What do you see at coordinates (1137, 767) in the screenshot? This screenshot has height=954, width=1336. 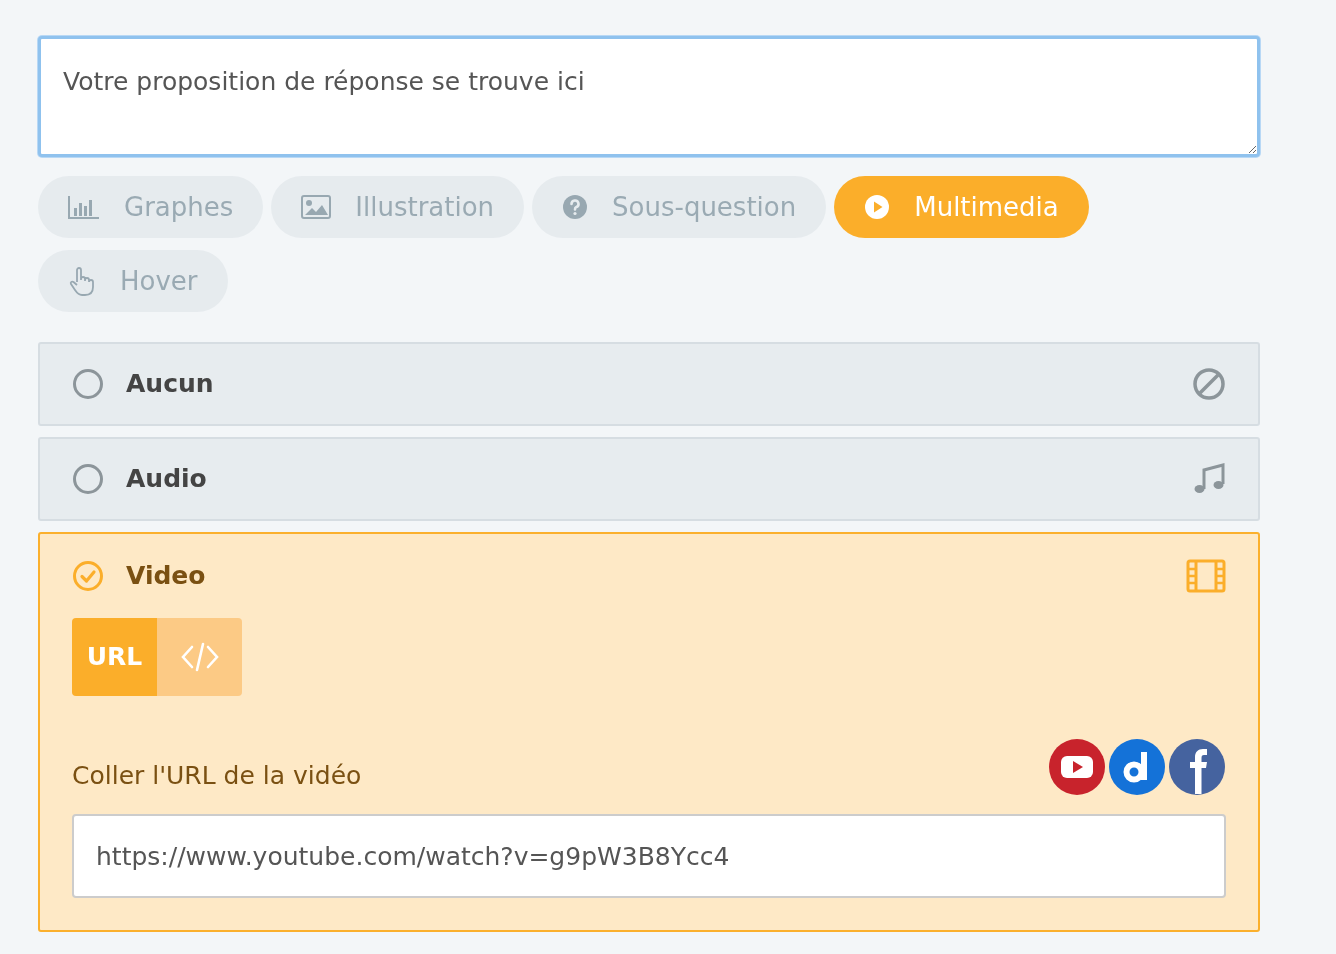 I see `d-logo-icon` at bounding box center [1137, 767].